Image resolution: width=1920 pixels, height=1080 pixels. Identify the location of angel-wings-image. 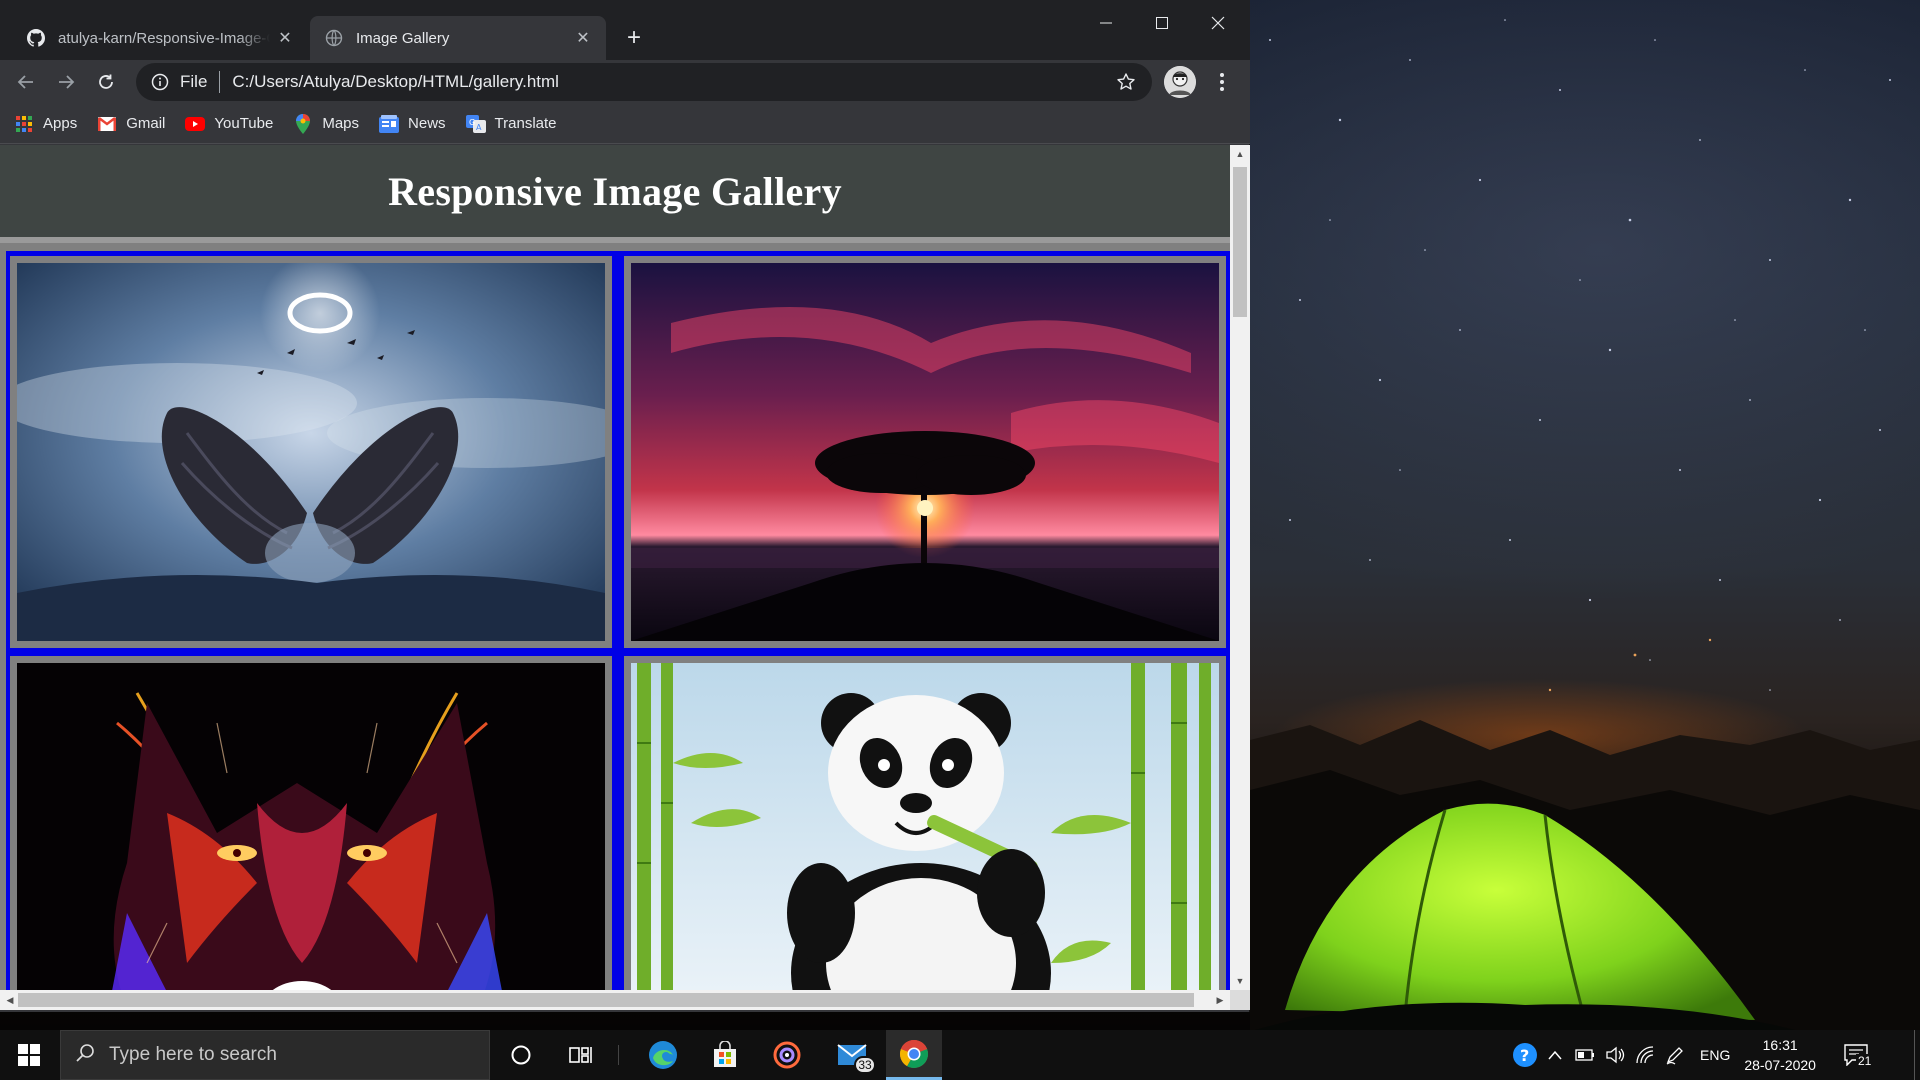
(311, 452).